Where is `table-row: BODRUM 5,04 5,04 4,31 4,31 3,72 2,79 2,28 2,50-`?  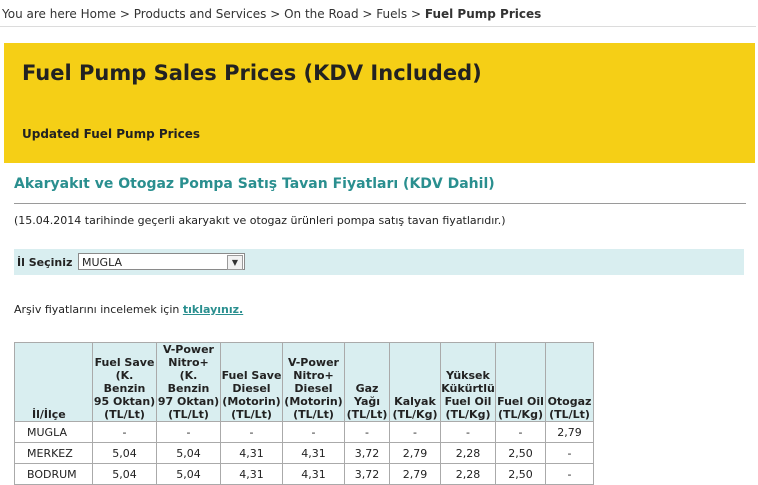 table-row: BODRUM 5,04 5,04 4,31 4,31 3,72 2,79 2,28 2,50- is located at coordinates (304, 474).